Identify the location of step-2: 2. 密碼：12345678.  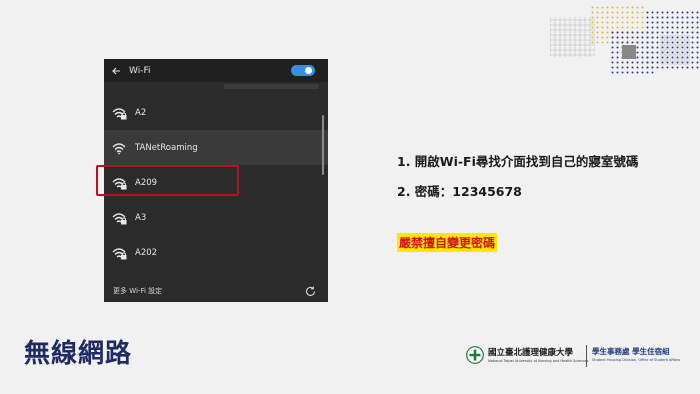
(459, 191).